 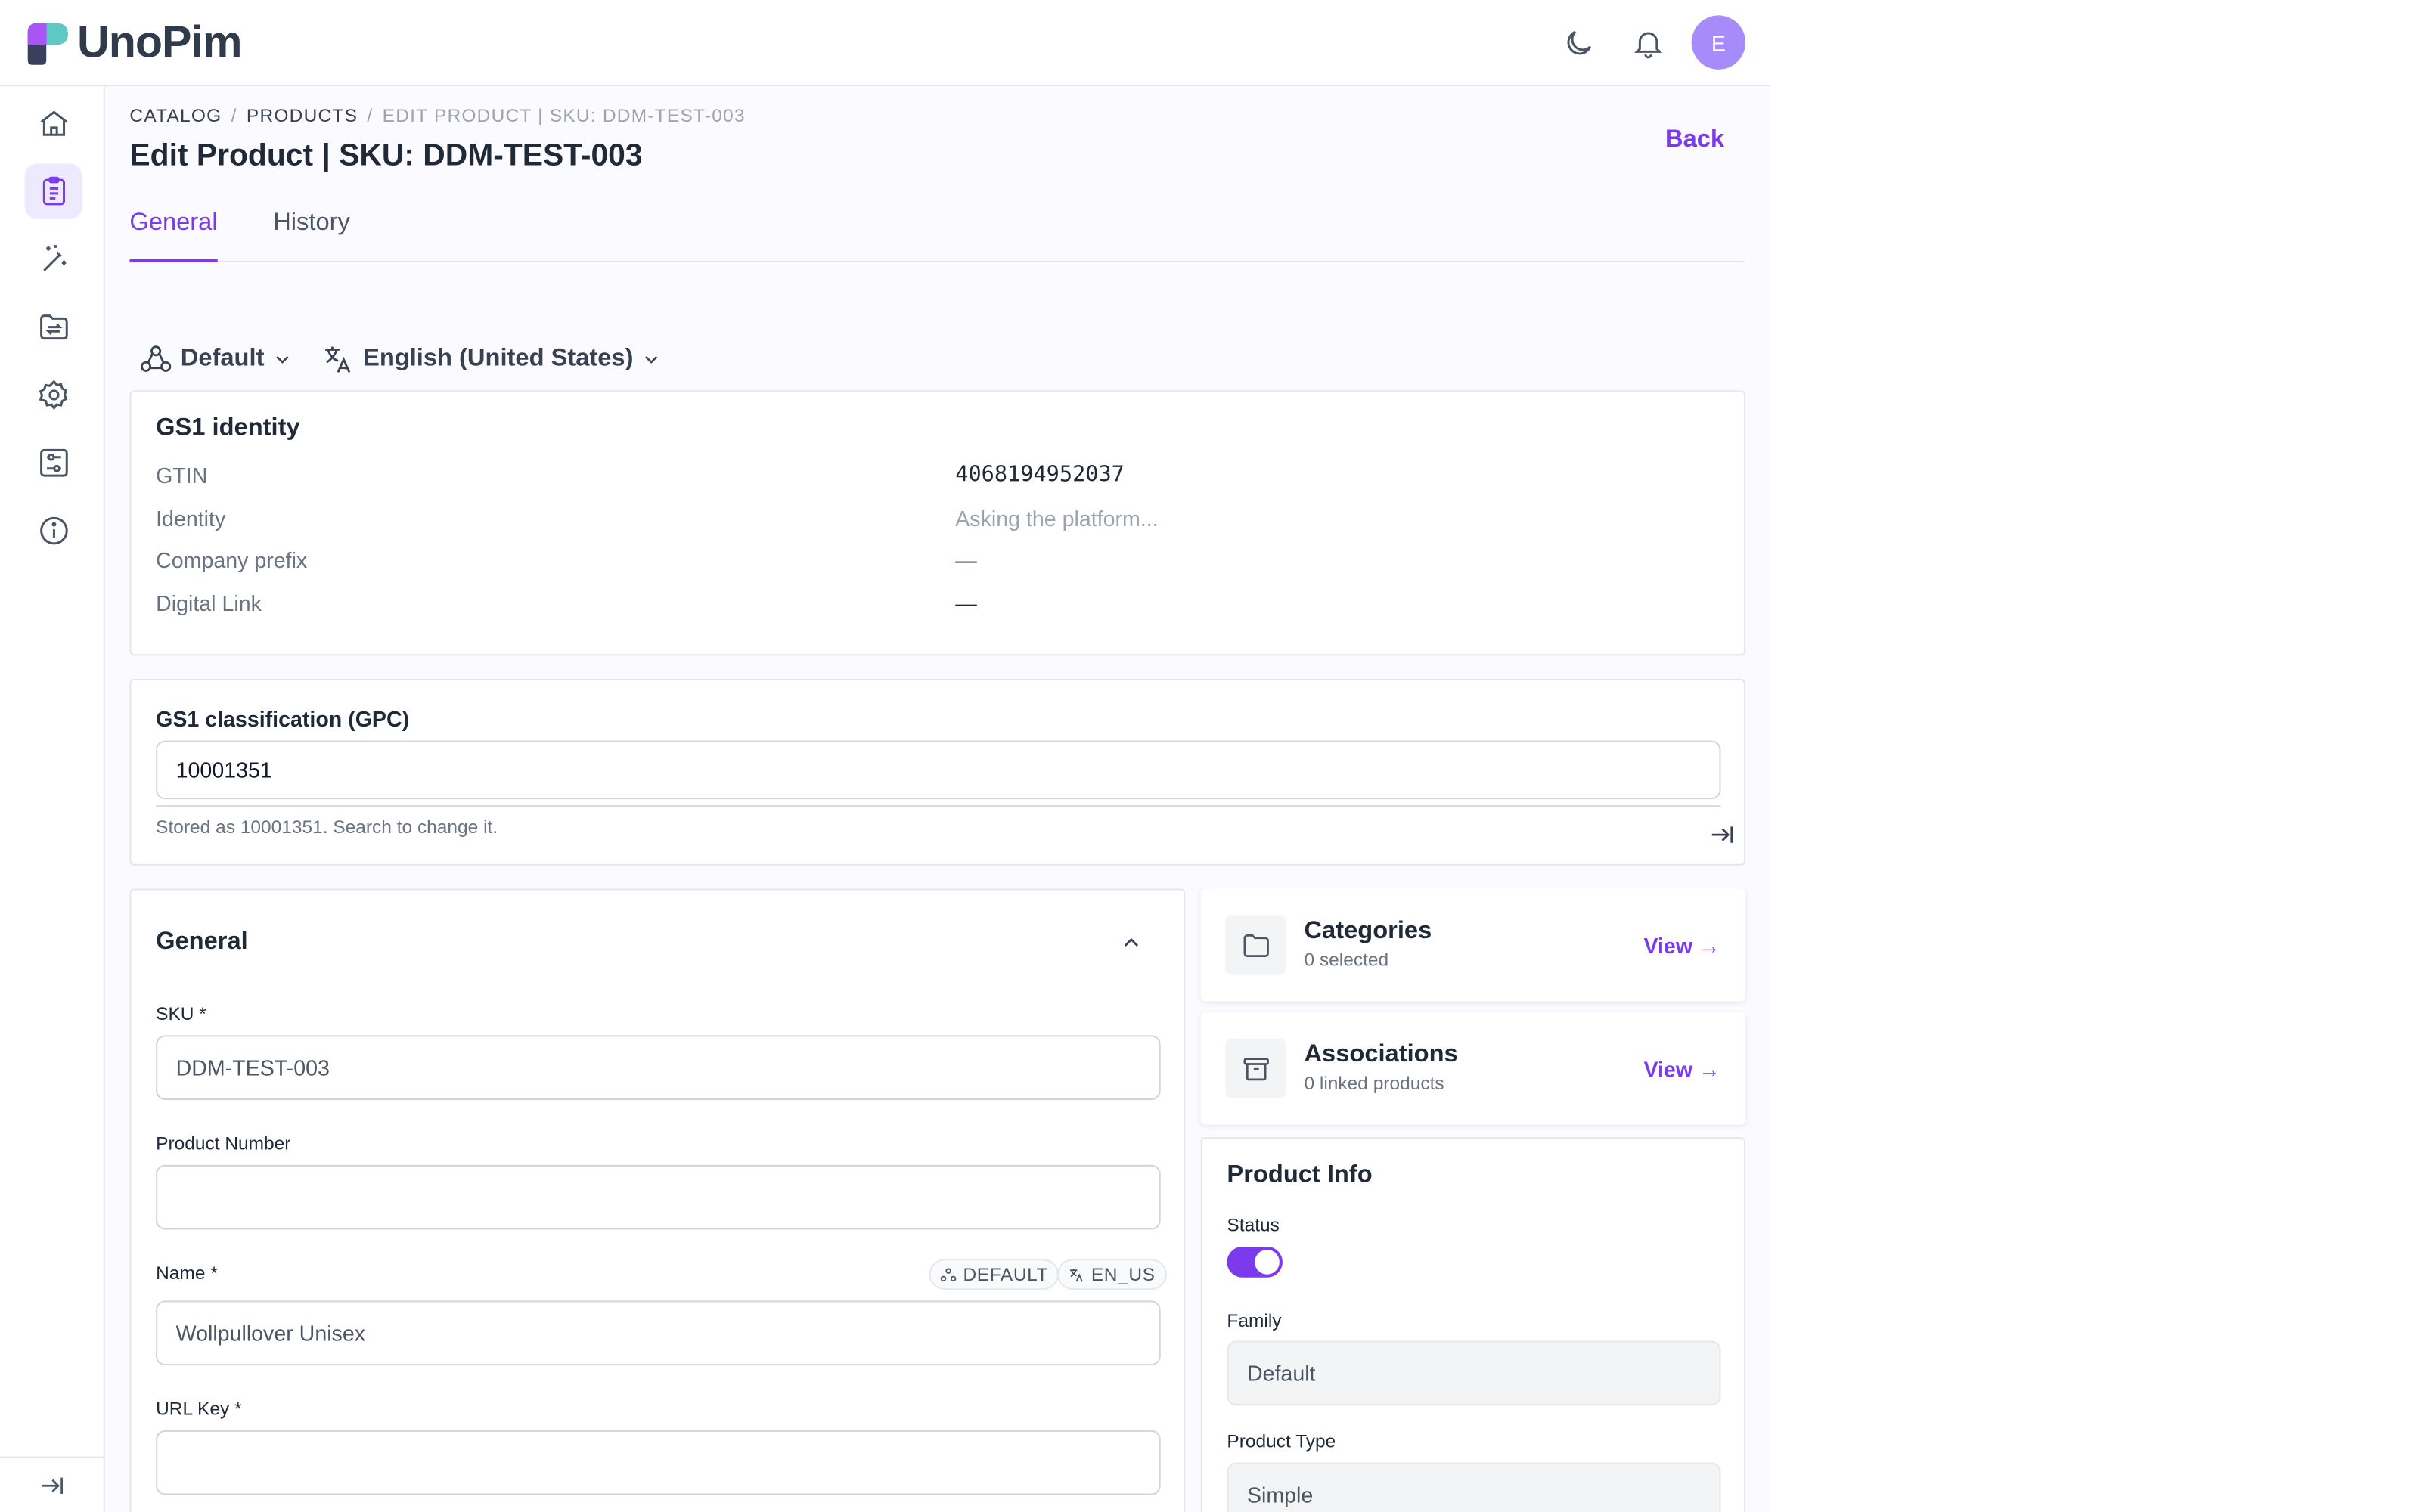 What do you see at coordinates (1040, 475) in the screenshot?
I see `gtin-value: 4068194952037` at bounding box center [1040, 475].